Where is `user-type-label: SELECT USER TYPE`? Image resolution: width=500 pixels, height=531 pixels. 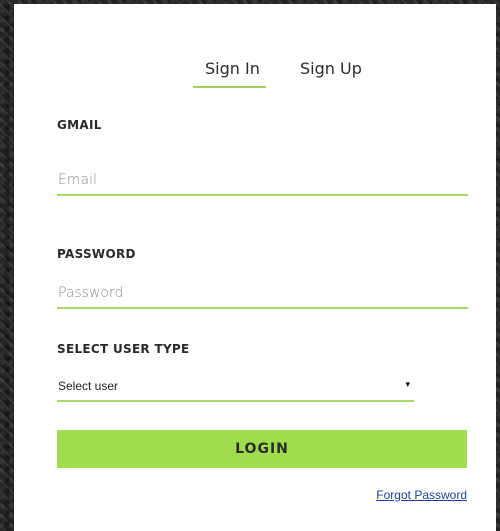
user-type-label: SELECT USER TYPE is located at coordinates (123, 349).